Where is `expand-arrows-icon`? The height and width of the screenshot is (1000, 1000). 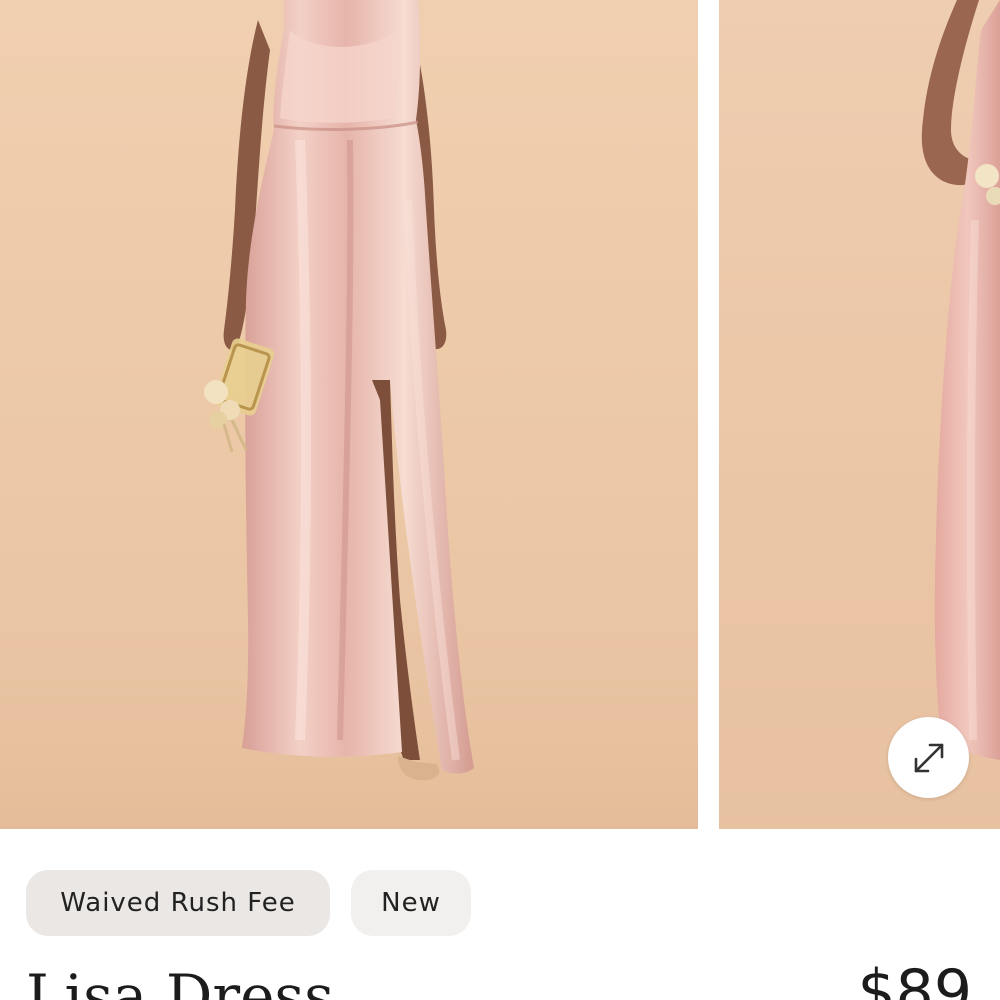 expand-arrows-icon is located at coordinates (928, 757).